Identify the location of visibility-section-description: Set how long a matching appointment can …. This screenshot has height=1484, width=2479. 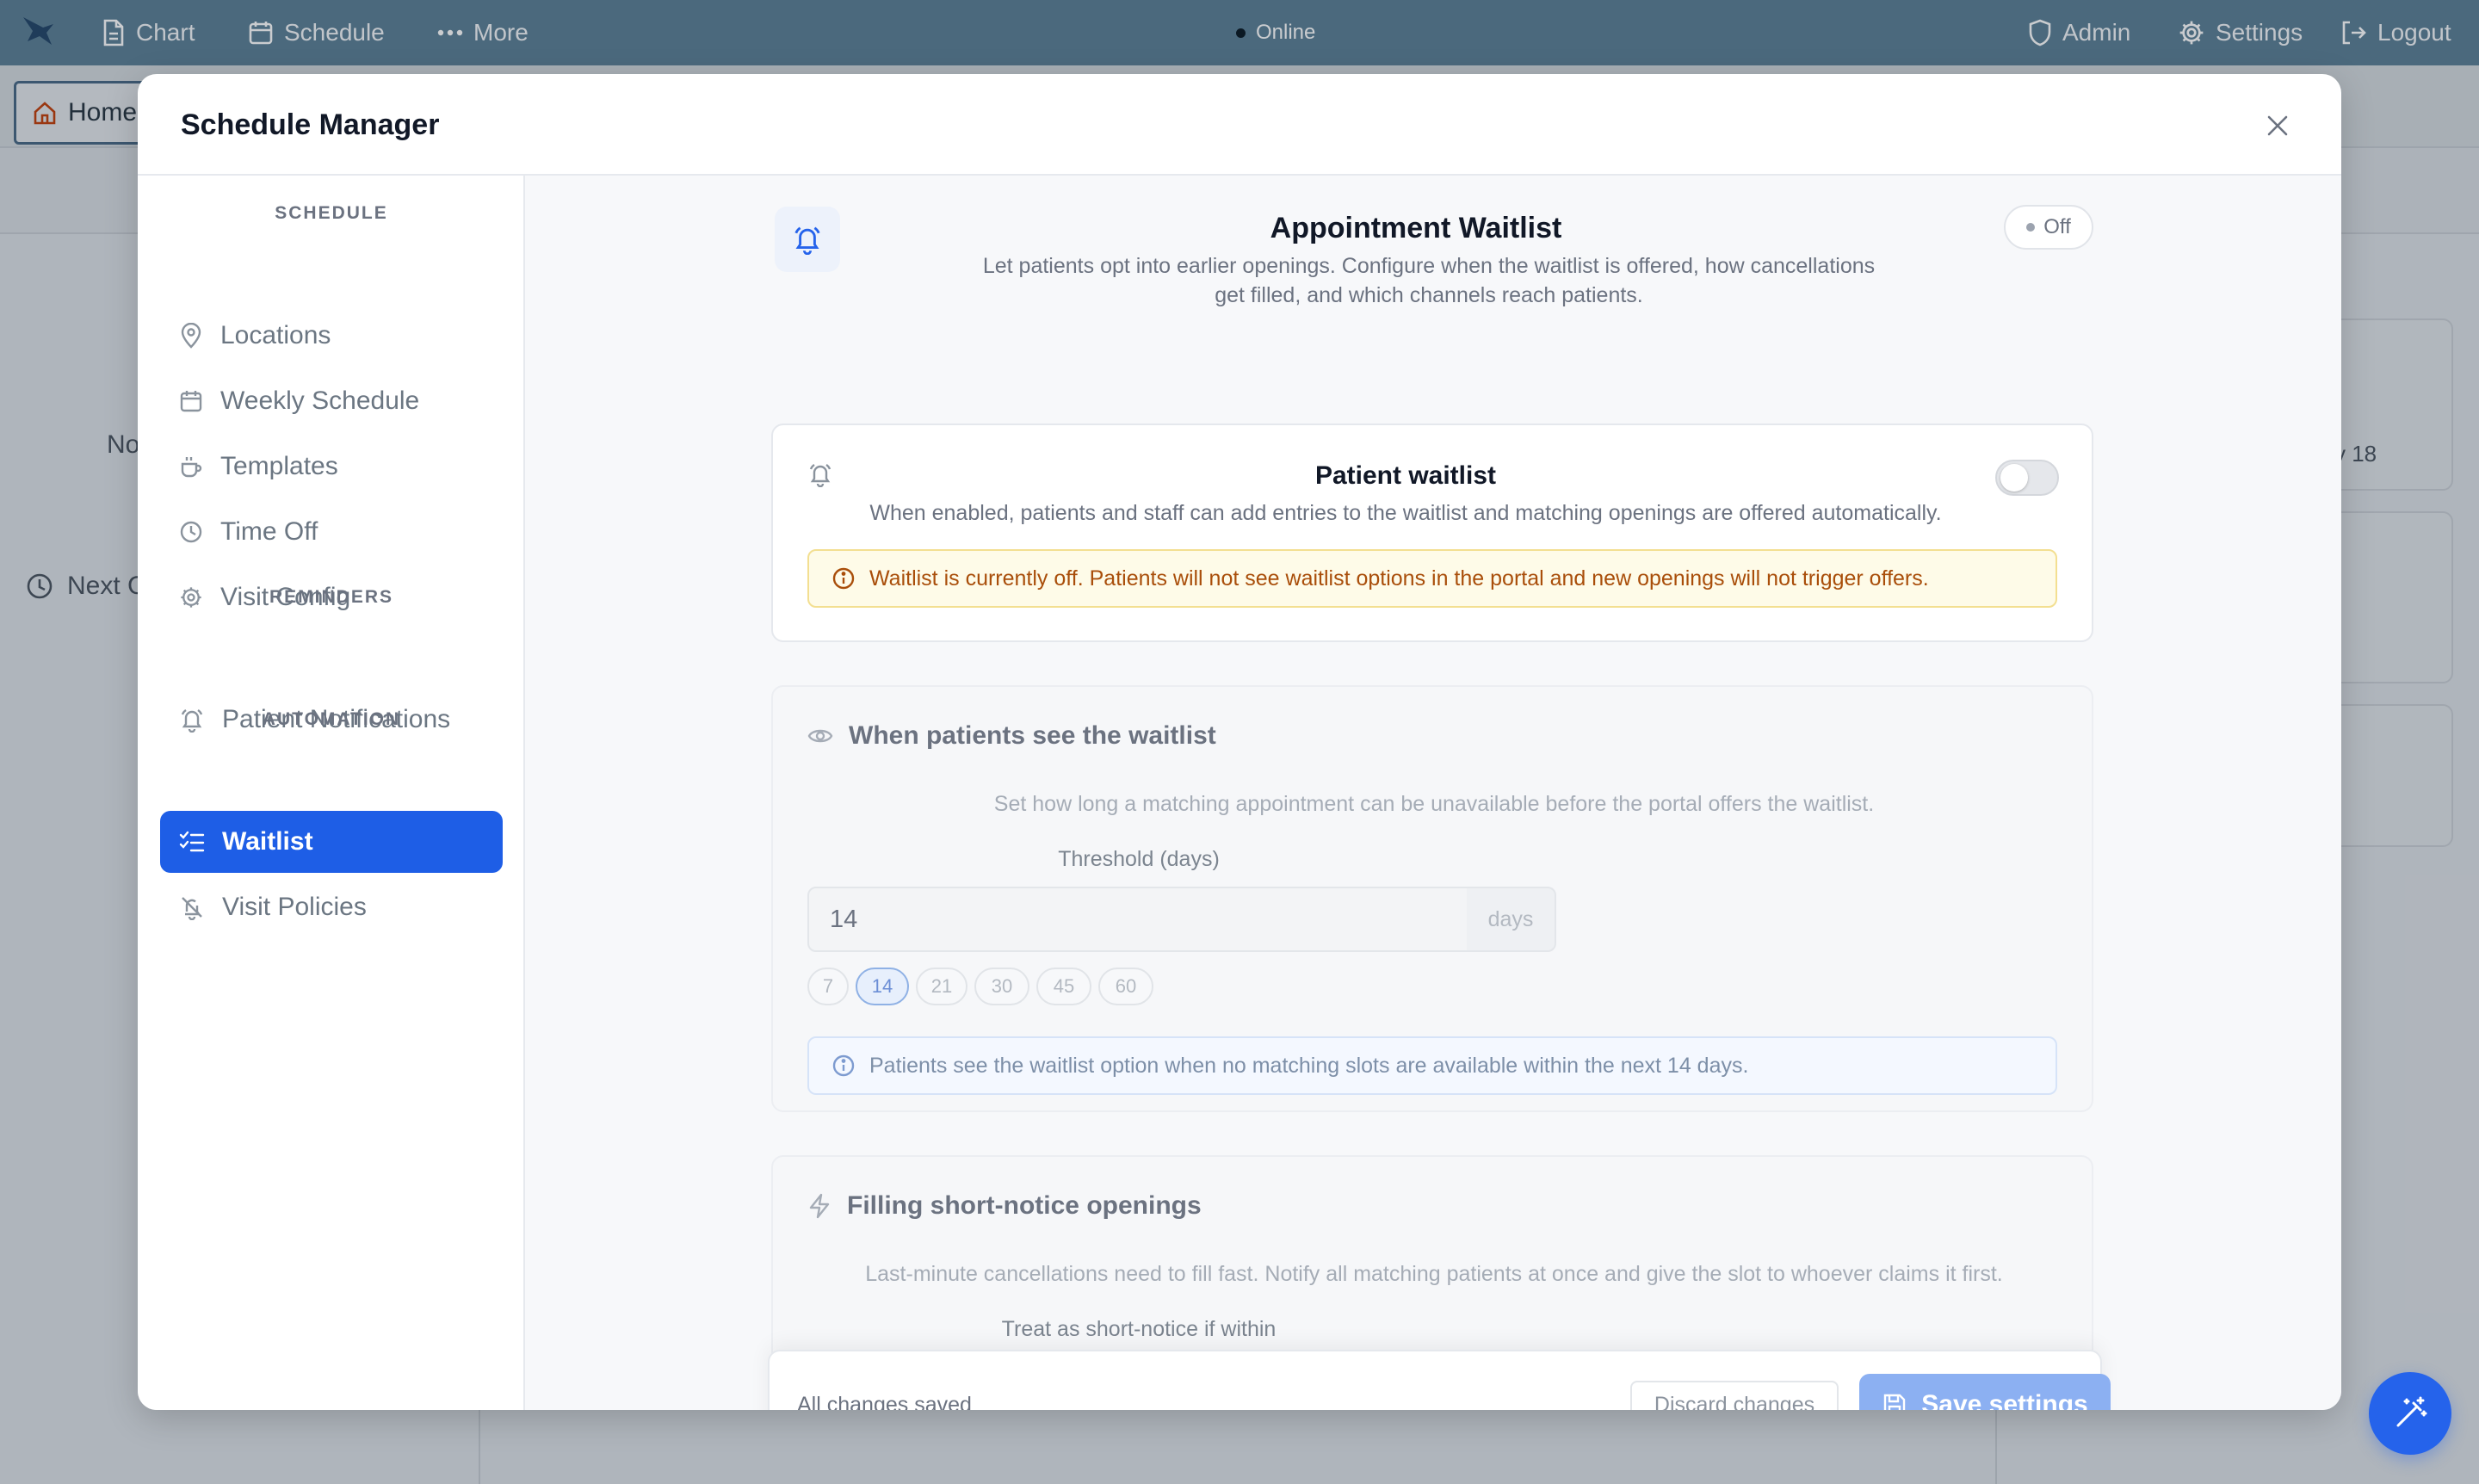
(1434, 804).